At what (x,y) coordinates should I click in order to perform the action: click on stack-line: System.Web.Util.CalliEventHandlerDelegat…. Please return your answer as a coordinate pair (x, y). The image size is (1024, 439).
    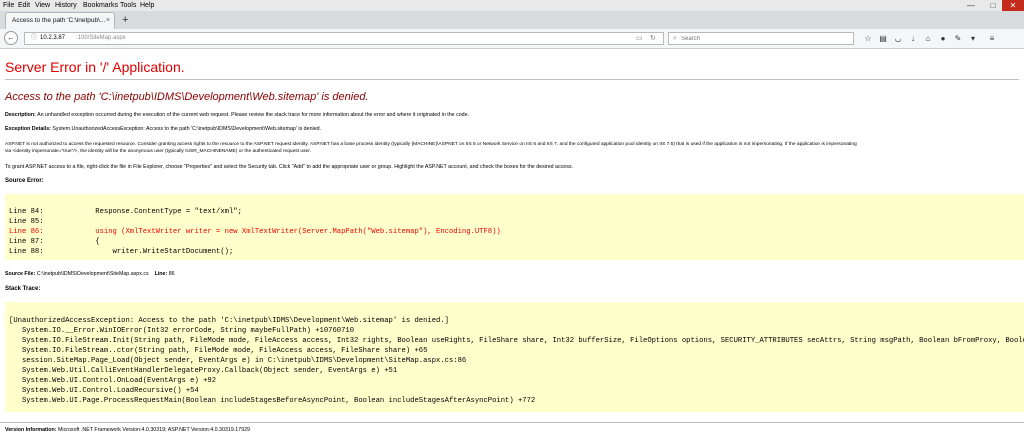
    Looking at the image, I should click on (203, 371).